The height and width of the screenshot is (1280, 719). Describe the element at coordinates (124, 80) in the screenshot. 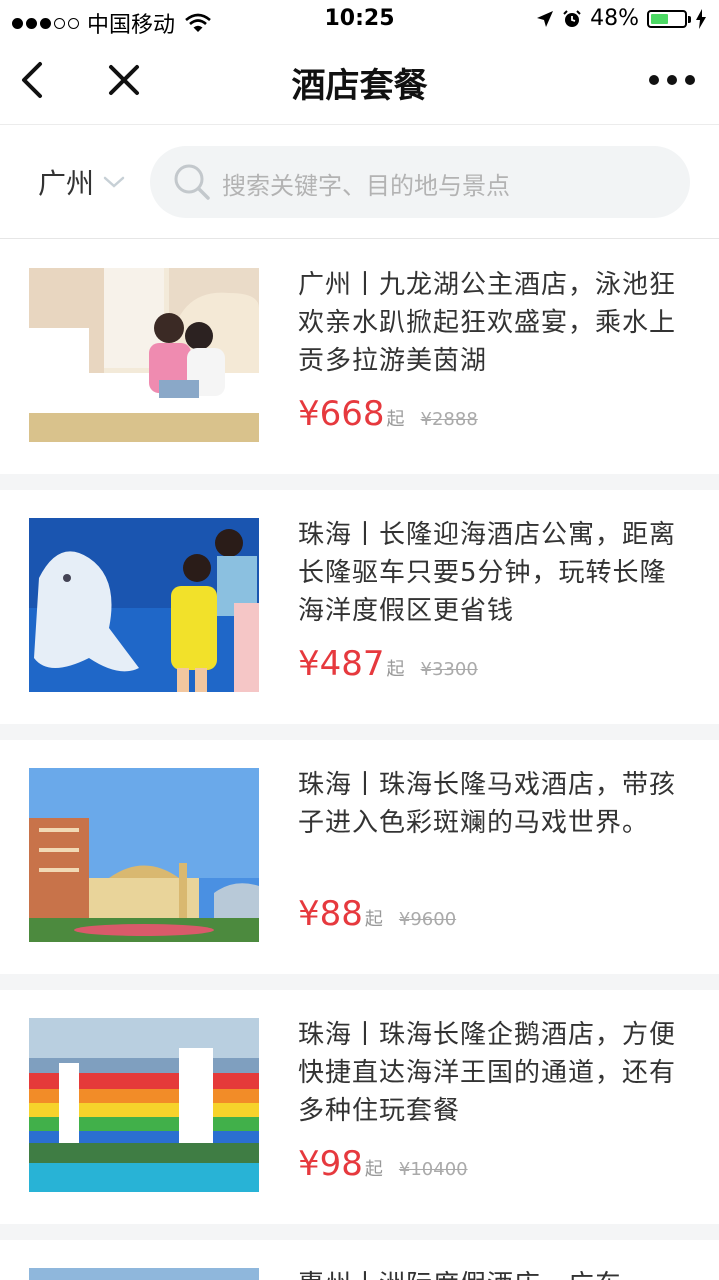

I see `close-icon` at that location.